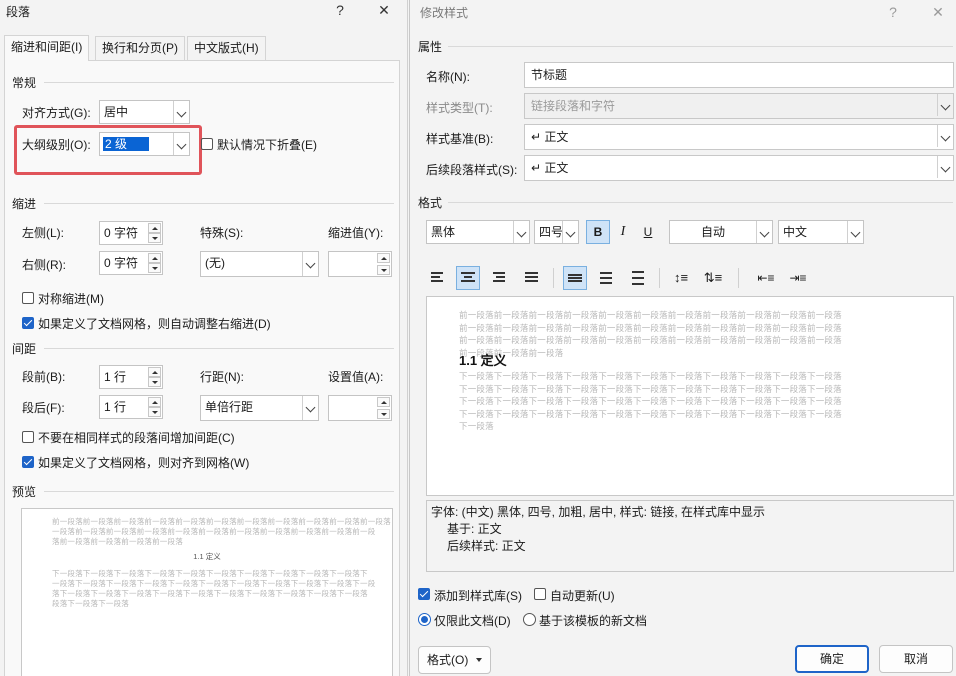 This screenshot has width=956, height=676. What do you see at coordinates (623, 232) in the screenshot?
I see `italic-button: I` at bounding box center [623, 232].